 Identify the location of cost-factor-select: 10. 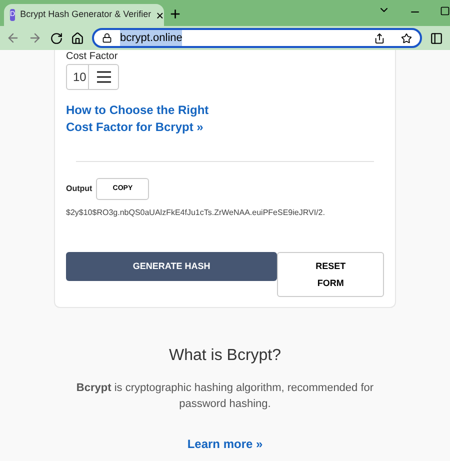
(92, 77).